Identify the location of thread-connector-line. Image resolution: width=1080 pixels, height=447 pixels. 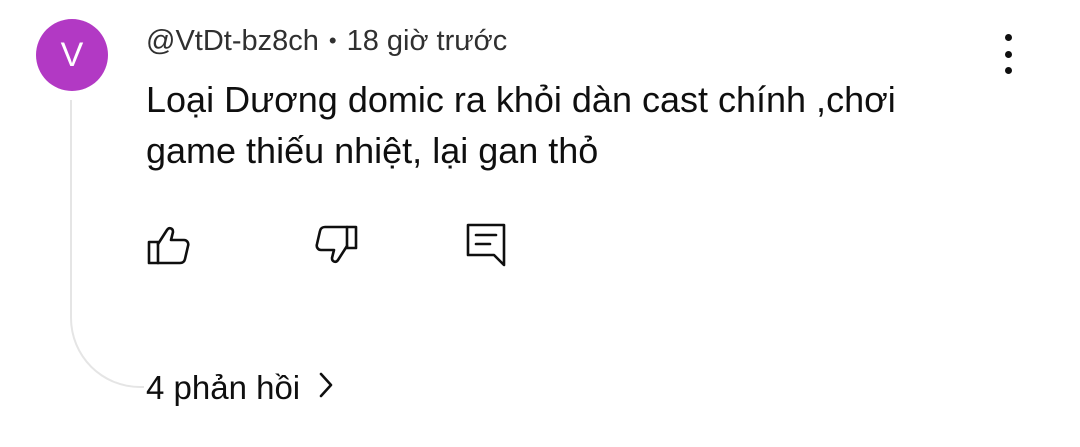
(107, 244).